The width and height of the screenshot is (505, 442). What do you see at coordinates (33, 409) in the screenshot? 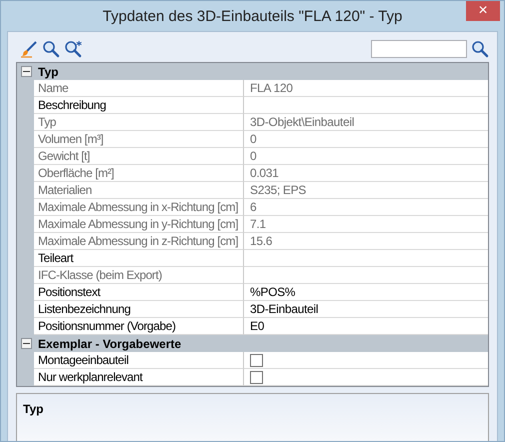
I see `description-title: Typ` at bounding box center [33, 409].